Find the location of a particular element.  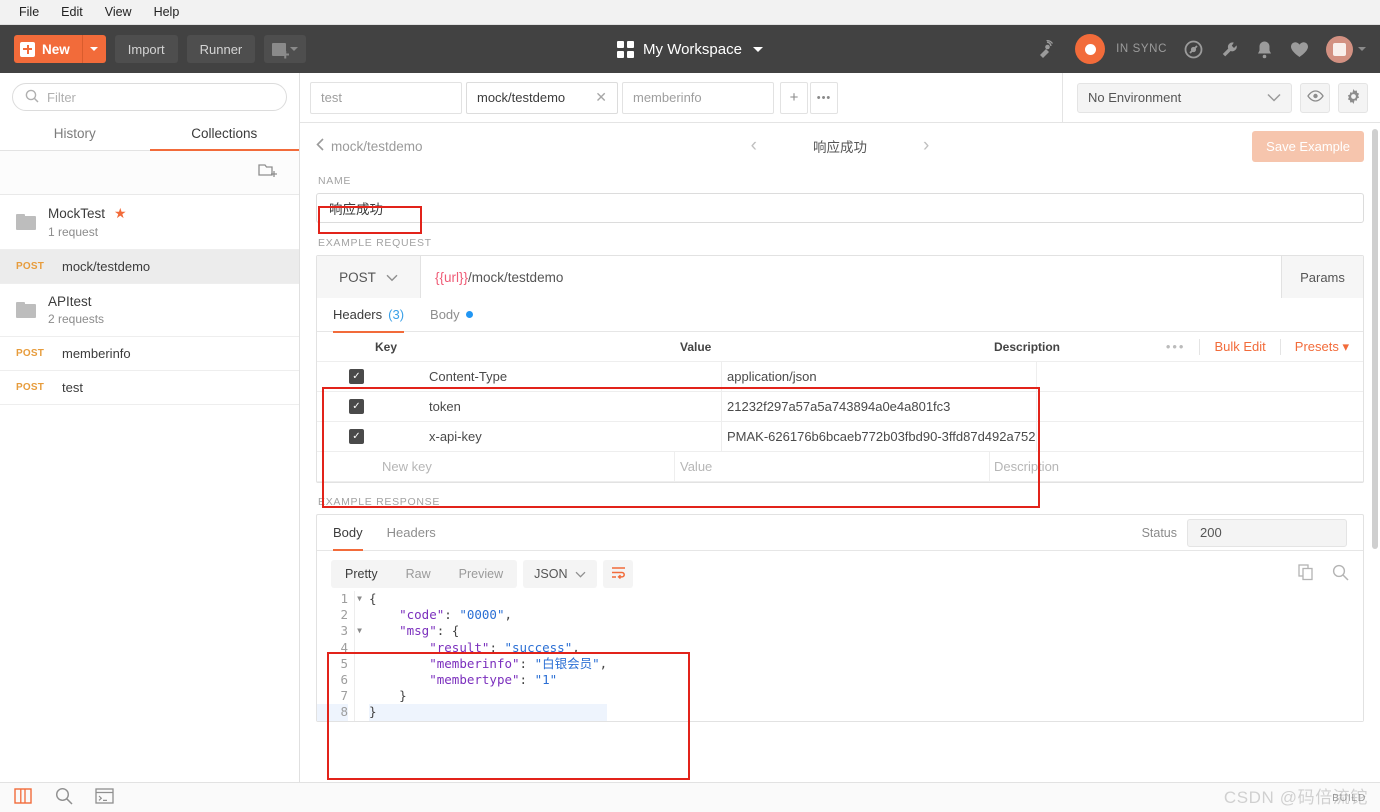

status-value: 200 is located at coordinates (1211, 532).